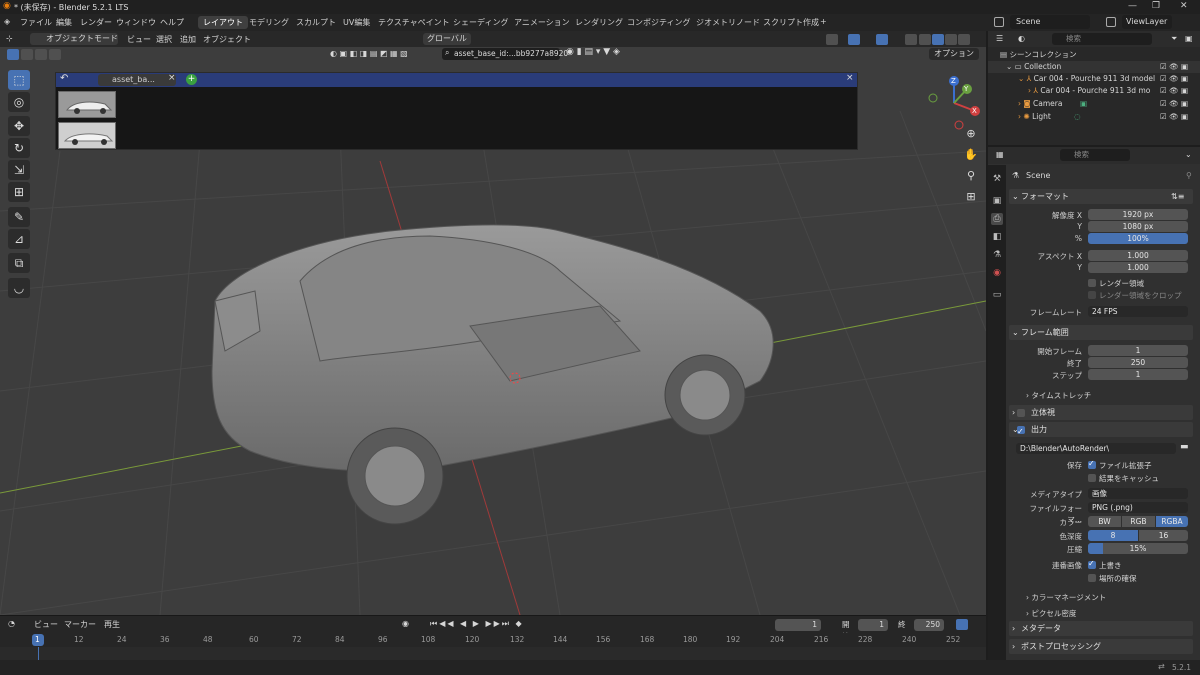  Describe the element at coordinates (223, 22) in the screenshot. I see `tab-layout: レイアウト` at that location.